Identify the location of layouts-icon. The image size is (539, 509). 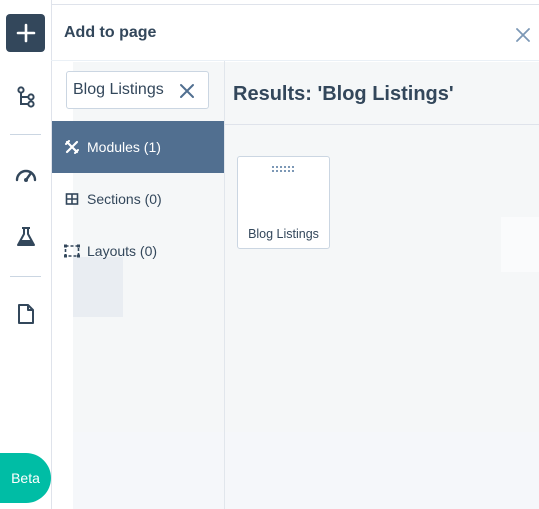
(72, 251).